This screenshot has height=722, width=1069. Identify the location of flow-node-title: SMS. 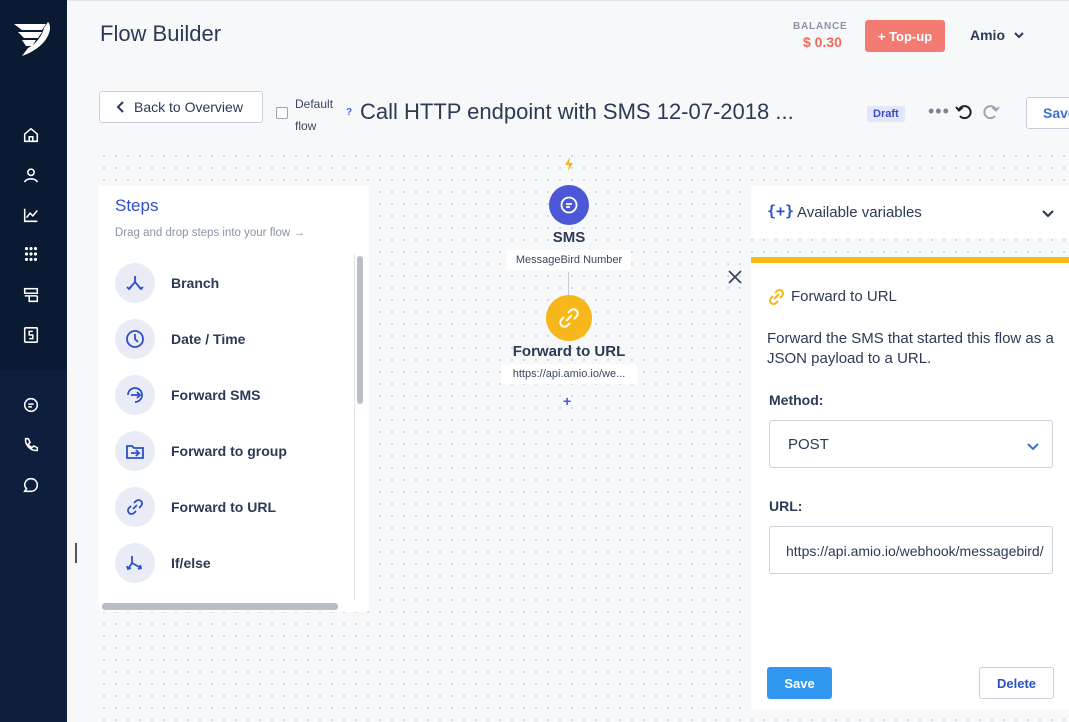
(569, 237).